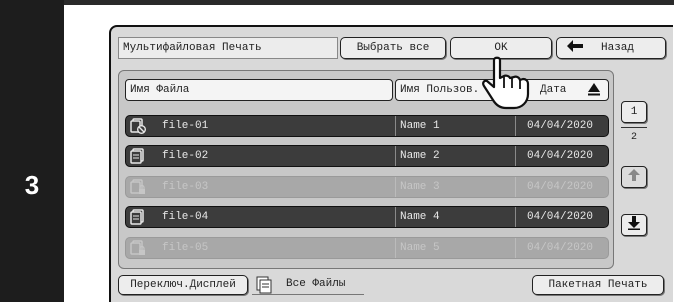 The height and width of the screenshot is (302, 674). What do you see at coordinates (367, 187) in the screenshot?
I see `file-row: file-03 Name 3 04/04/2020` at bounding box center [367, 187].